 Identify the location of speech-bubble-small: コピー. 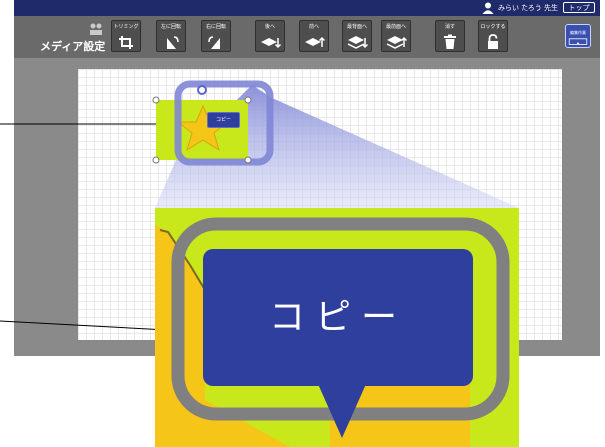
(223, 120).